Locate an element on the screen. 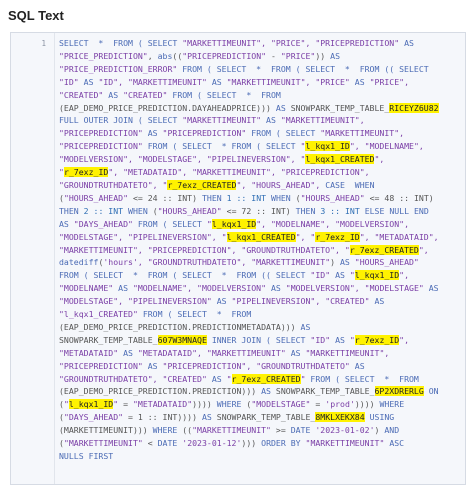 This screenshot has width=474, height=493. sql-identifier: "MODELSTAGE", "PIPELINEVERSION", " is located at coordinates (143, 236).